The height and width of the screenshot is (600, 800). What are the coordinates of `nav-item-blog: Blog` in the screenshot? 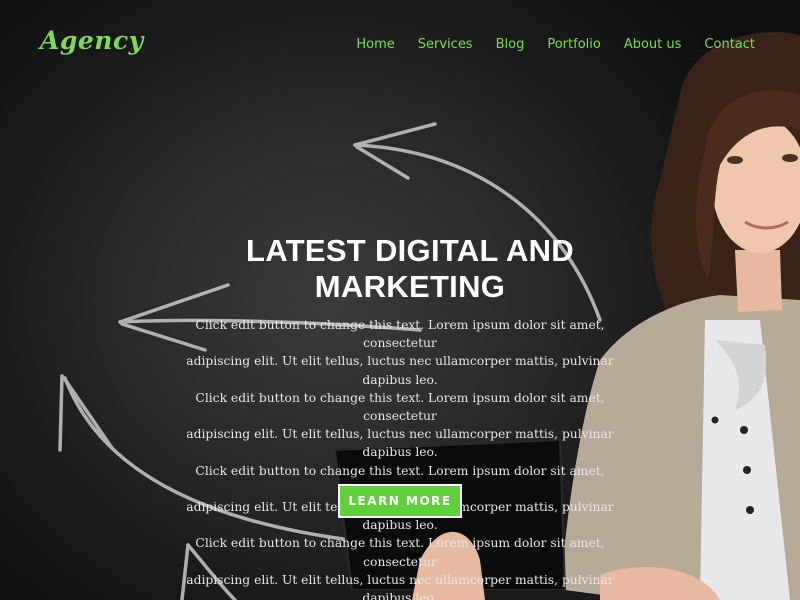 It's located at (510, 44).